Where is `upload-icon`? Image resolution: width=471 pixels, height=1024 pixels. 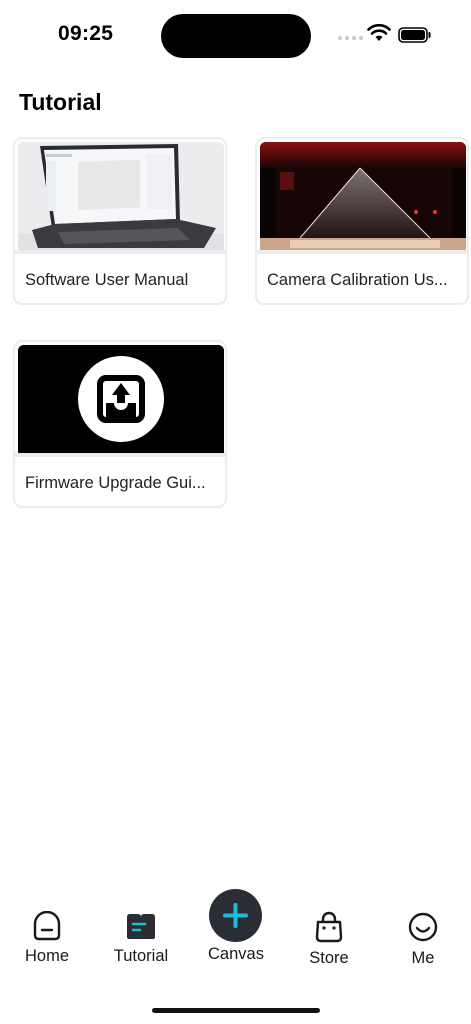
upload-icon is located at coordinates (121, 399).